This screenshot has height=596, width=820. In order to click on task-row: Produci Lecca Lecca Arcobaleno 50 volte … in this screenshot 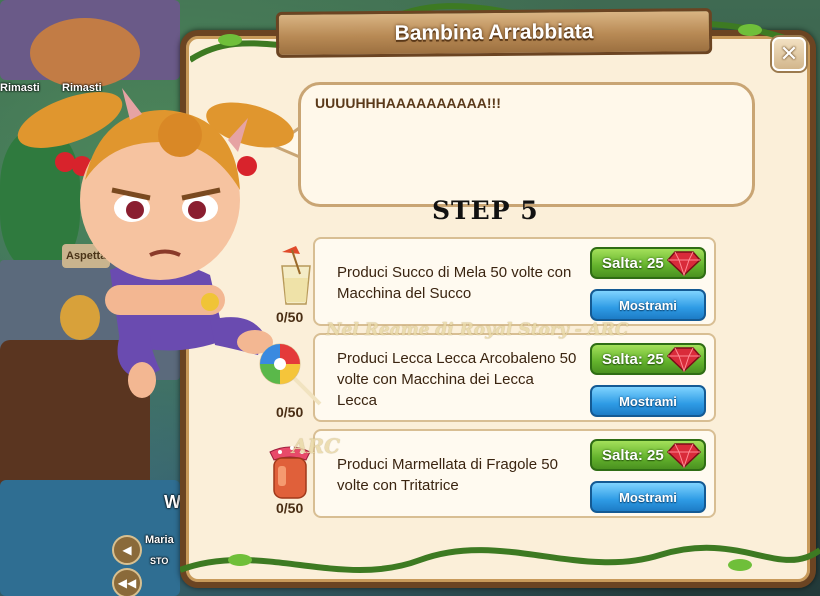, I will do `click(514, 377)`.